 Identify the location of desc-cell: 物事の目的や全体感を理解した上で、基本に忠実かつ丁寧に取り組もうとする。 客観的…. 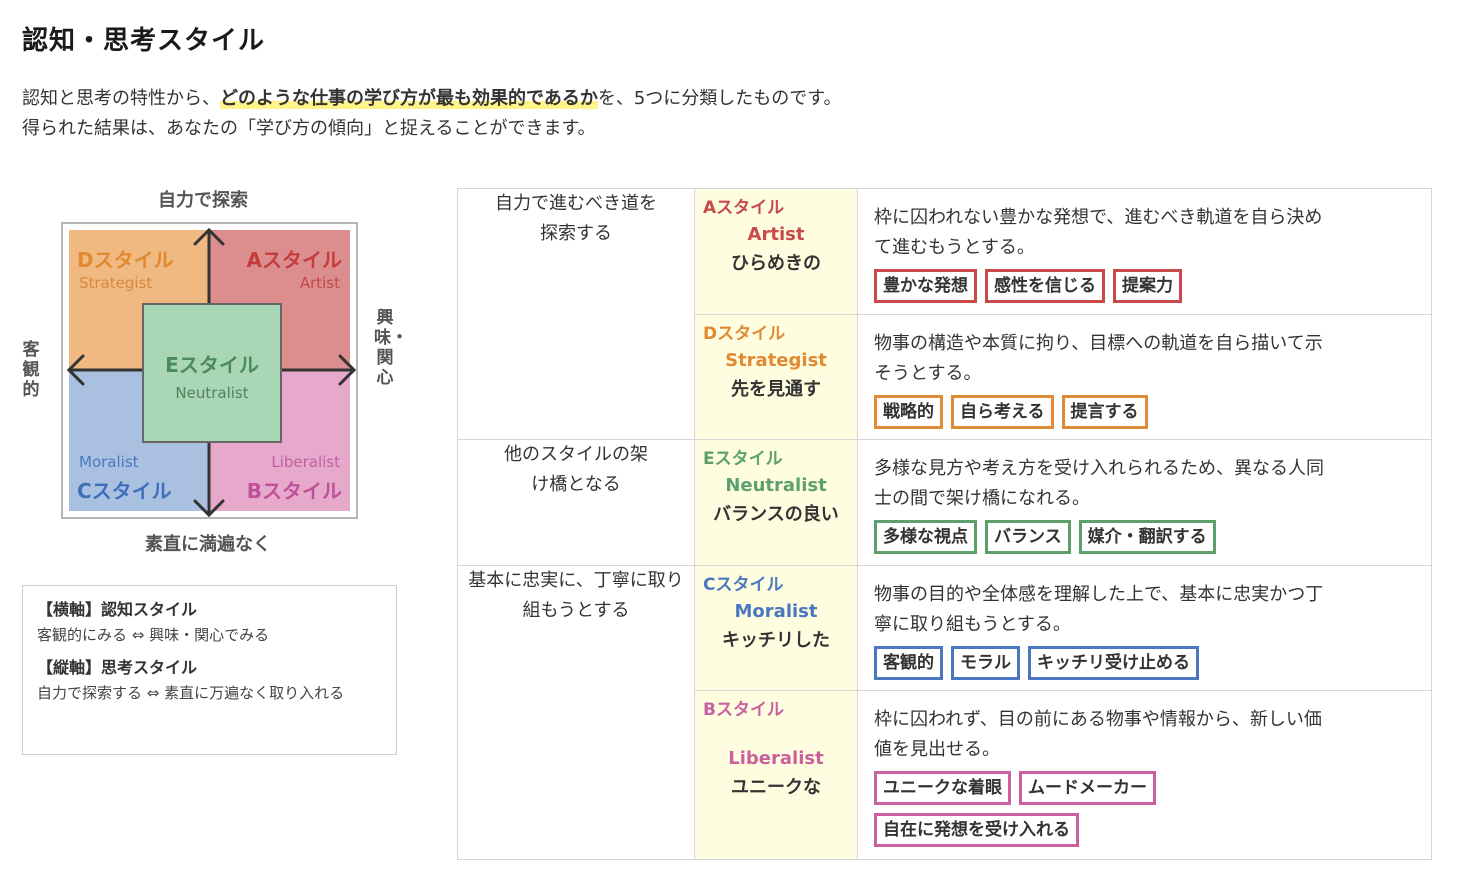
(1144, 628).